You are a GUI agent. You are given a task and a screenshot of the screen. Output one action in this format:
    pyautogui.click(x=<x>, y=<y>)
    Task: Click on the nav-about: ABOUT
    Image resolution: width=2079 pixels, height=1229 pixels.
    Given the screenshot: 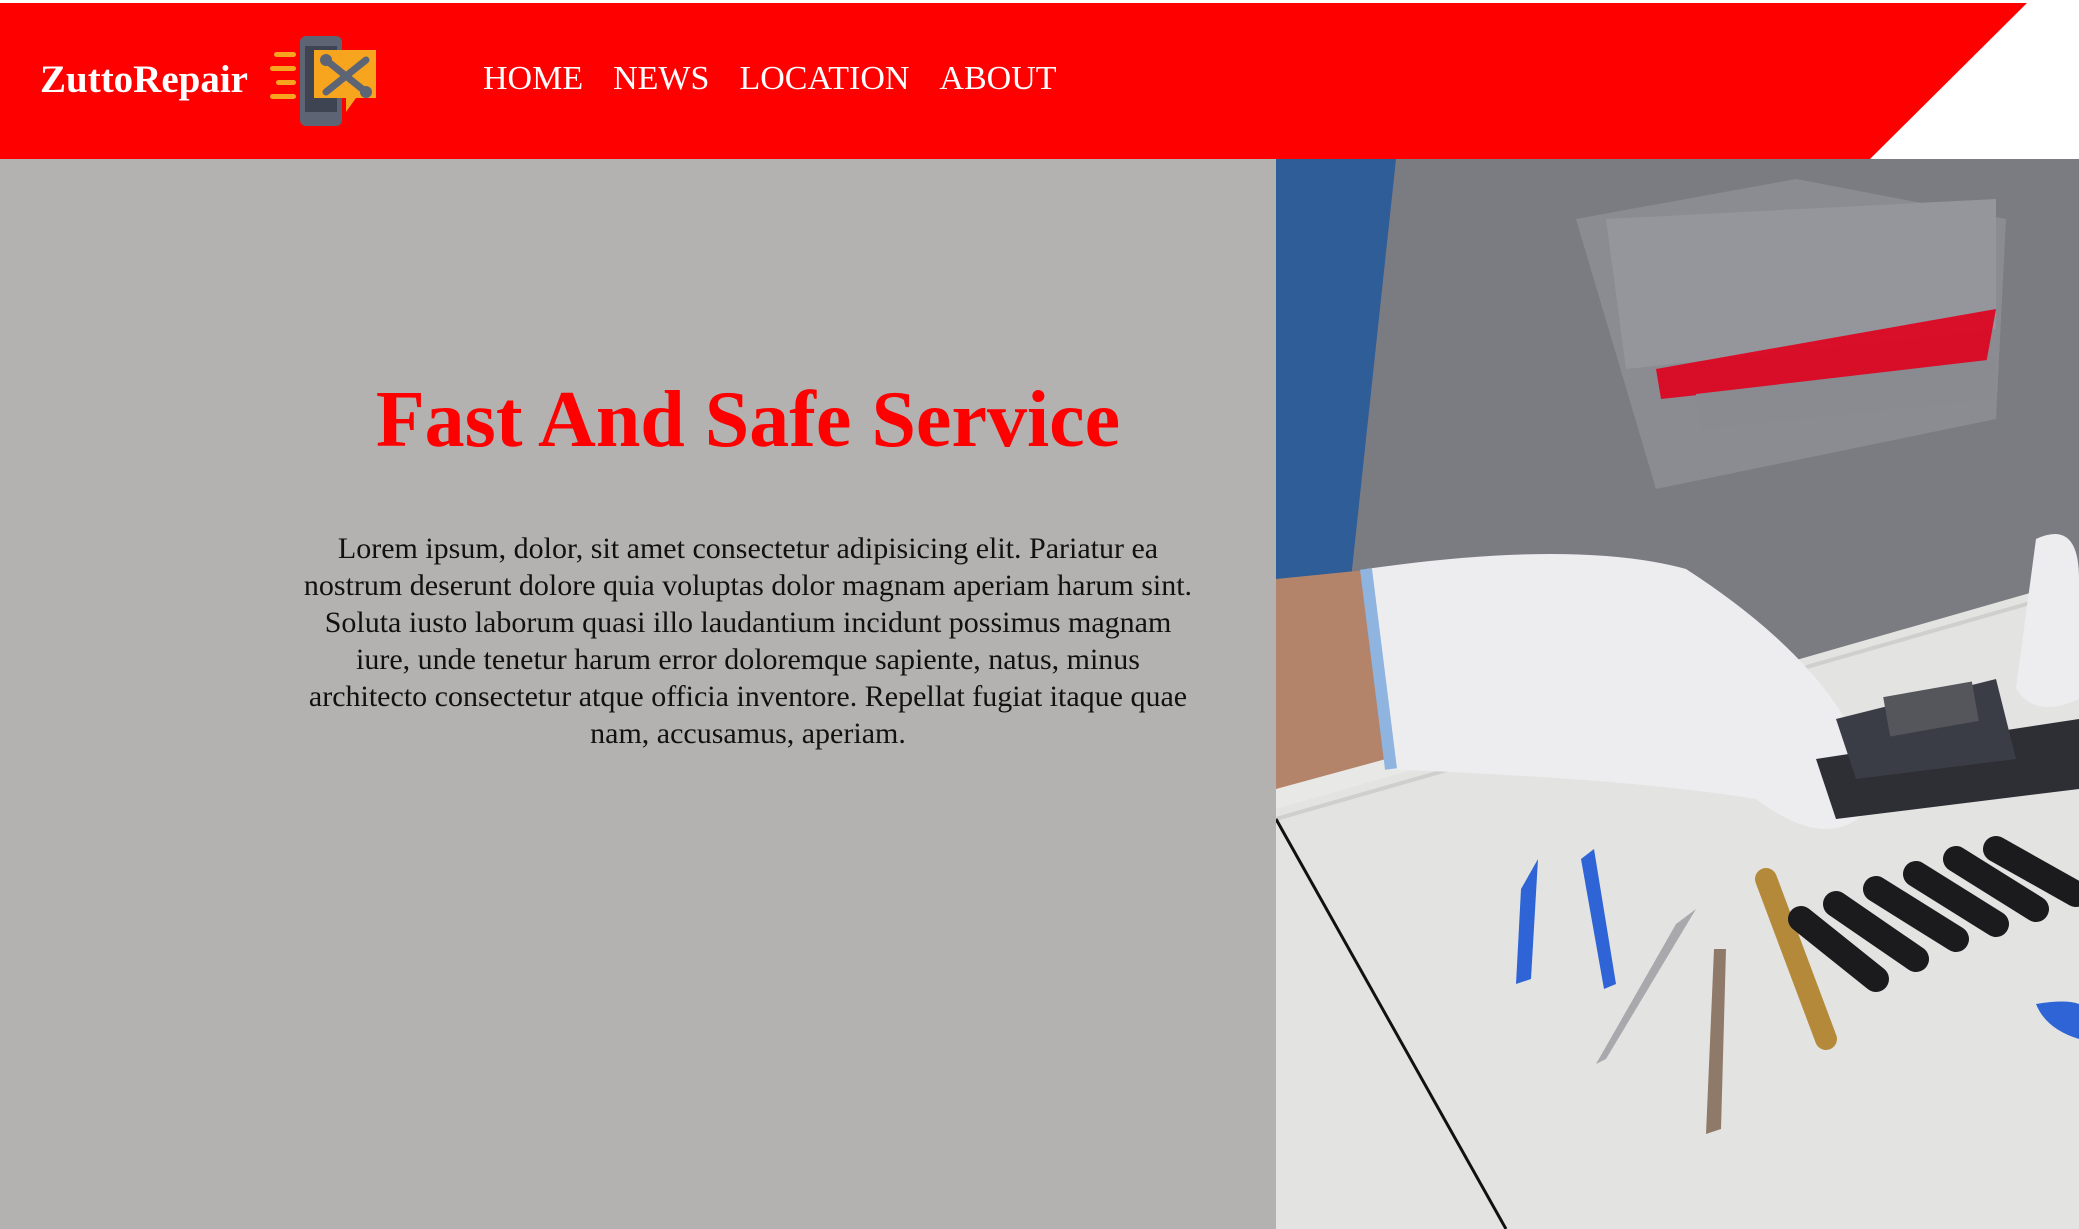 What is the action you would take?
    pyautogui.click(x=997, y=79)
    